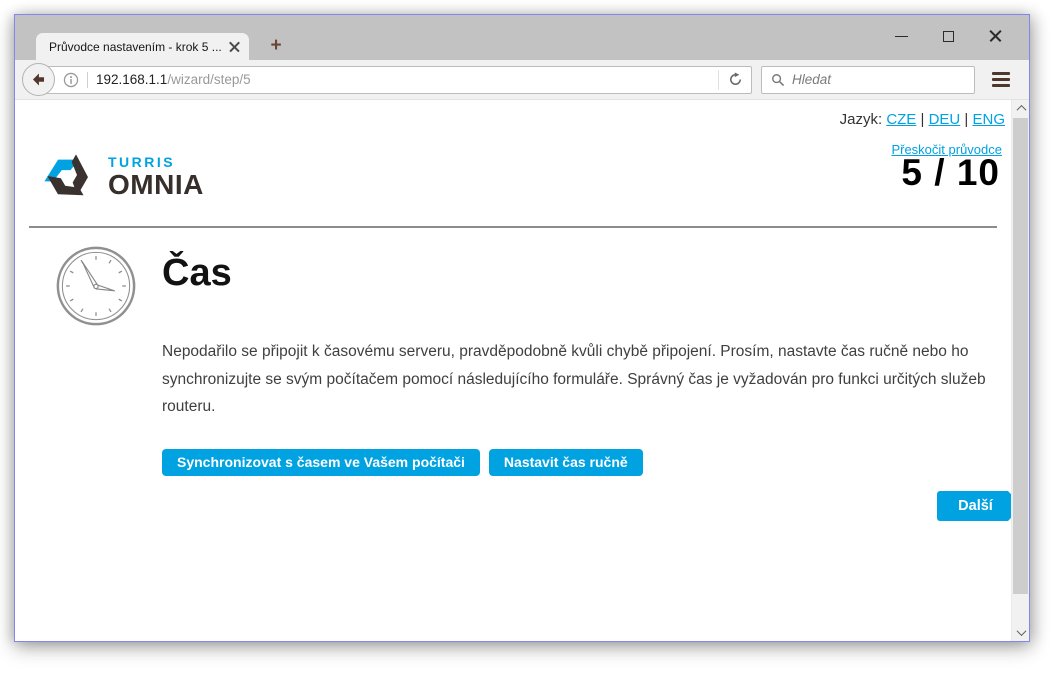 Image resolution: width=1058 pixels, height=675 pixels. Describe the element at coordinates (132, 79) in the screenshot. I see `url-host: 192.168.1.1` at that location.